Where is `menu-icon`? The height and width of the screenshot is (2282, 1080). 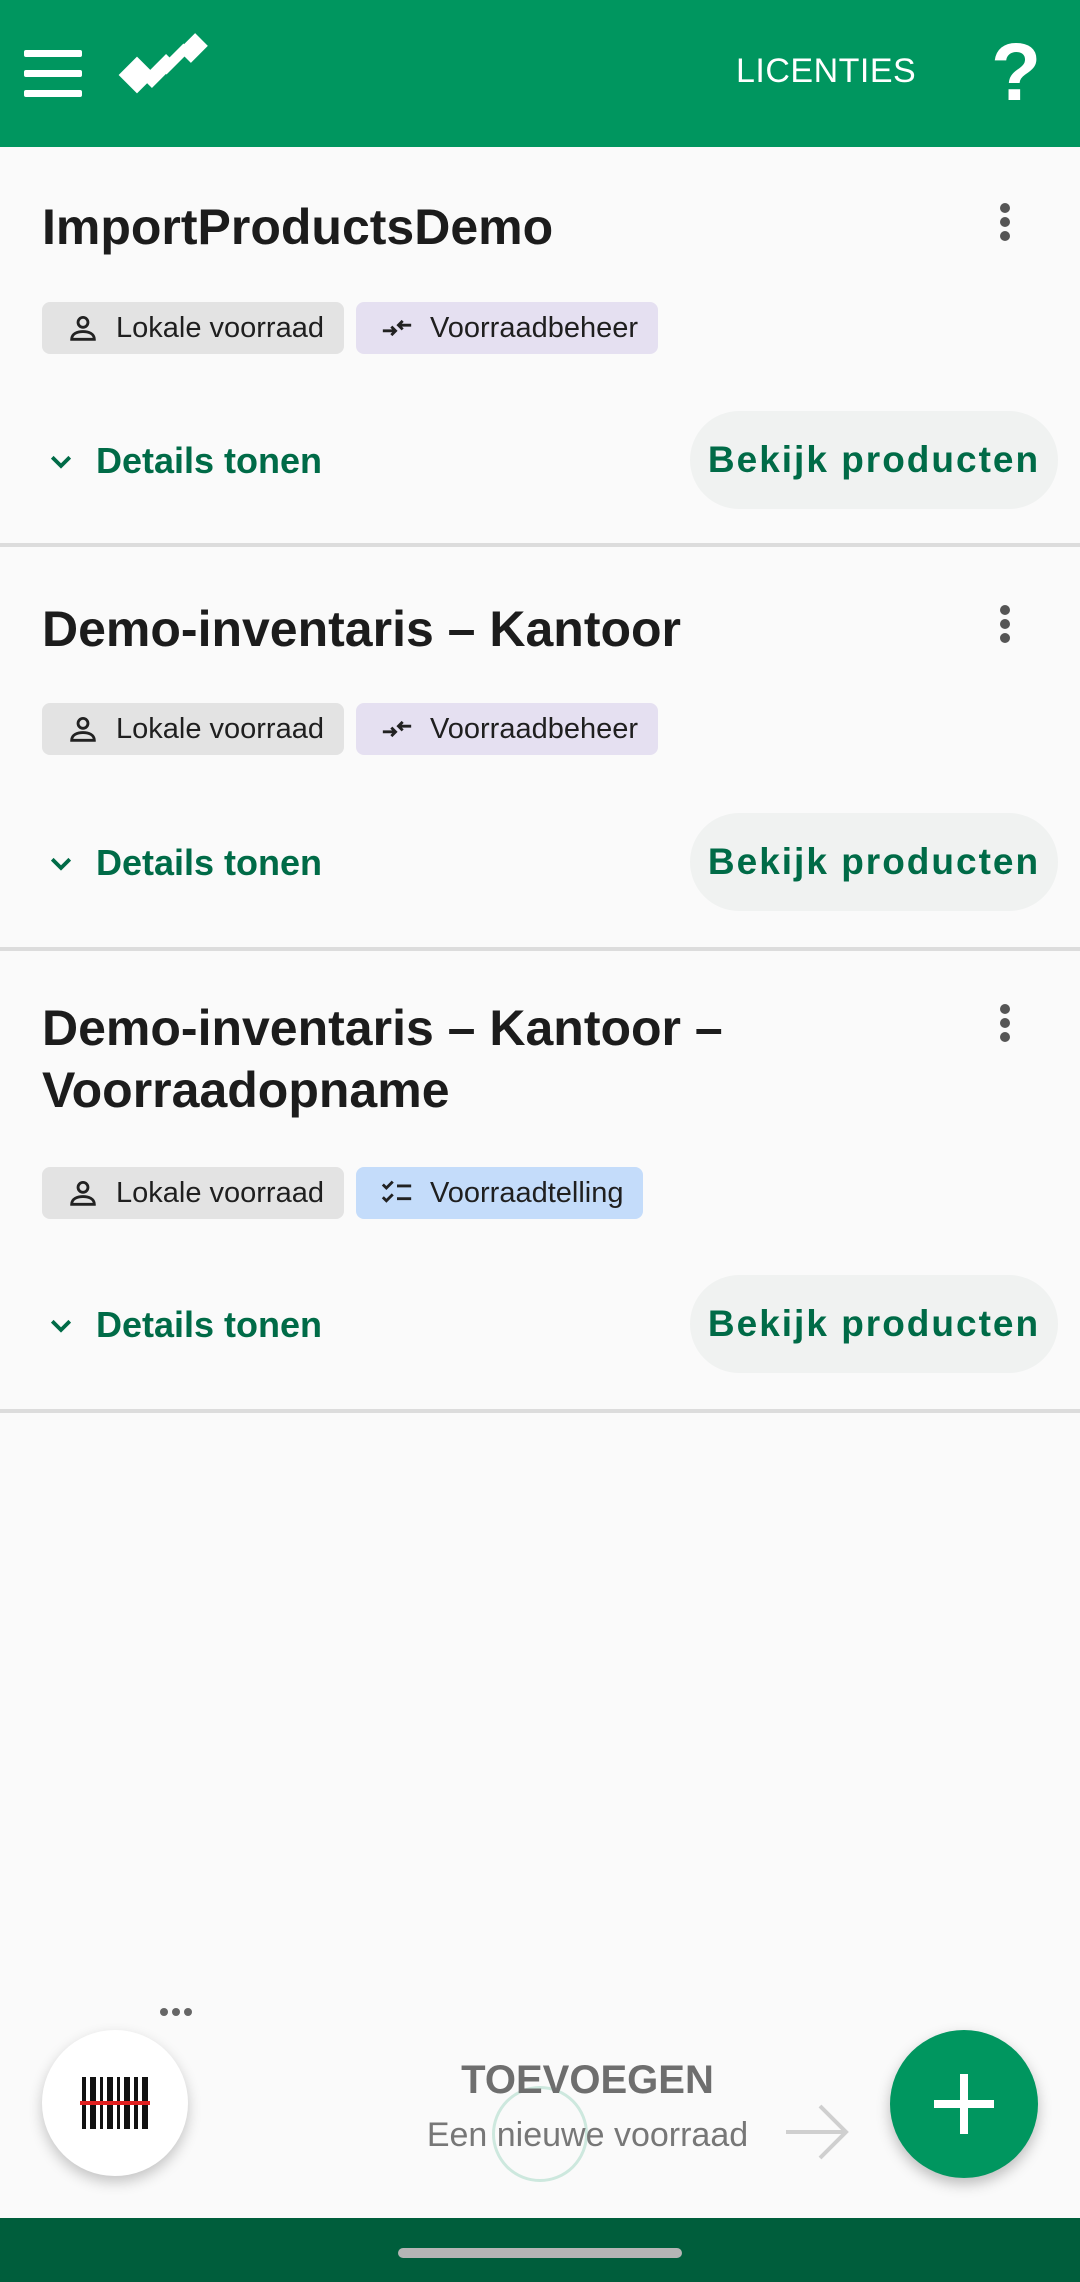 menu-icon is located at coordinates (53, 74).